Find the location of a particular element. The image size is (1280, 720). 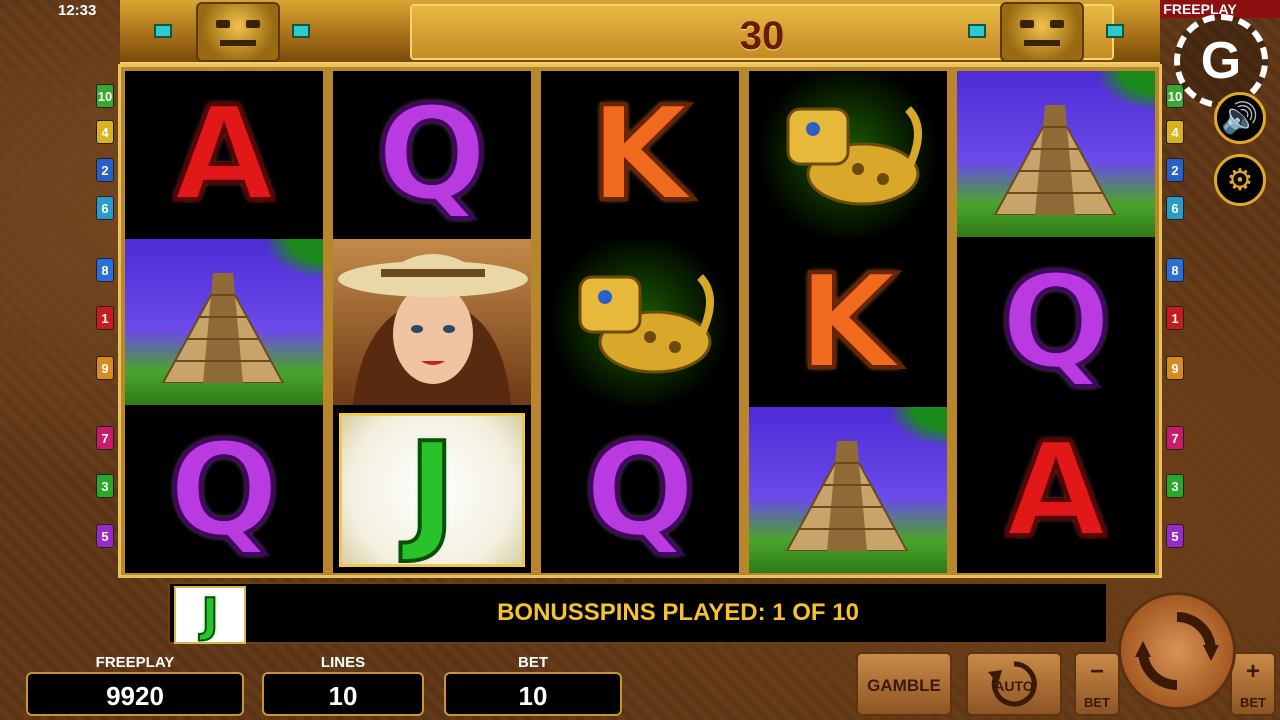

auto-button: AUTO is located at coordinates (1014, 684).